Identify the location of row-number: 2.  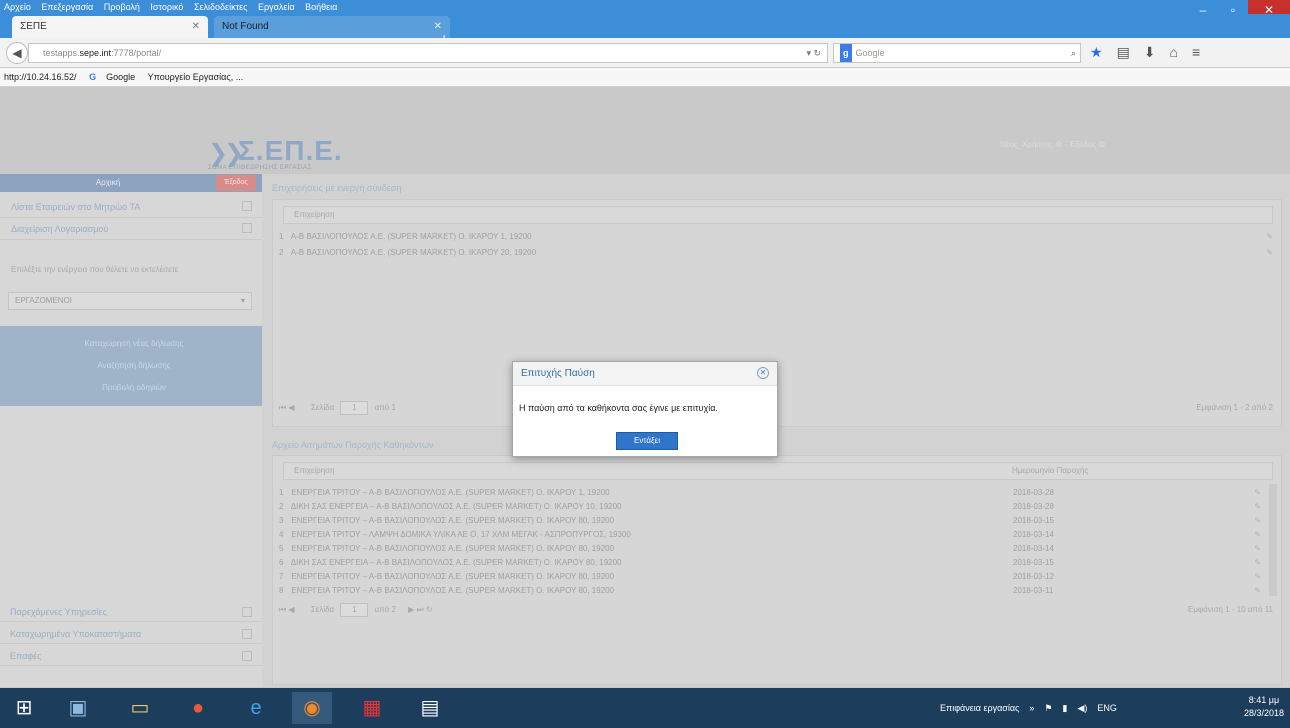
(281, 506).